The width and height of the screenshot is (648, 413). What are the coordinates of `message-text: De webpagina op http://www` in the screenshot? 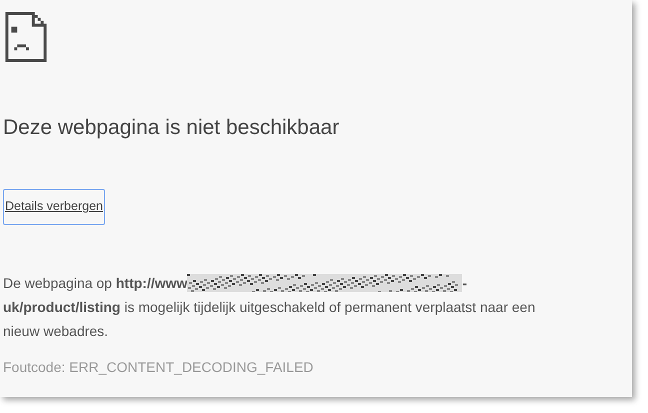 It's located at (95, 283).